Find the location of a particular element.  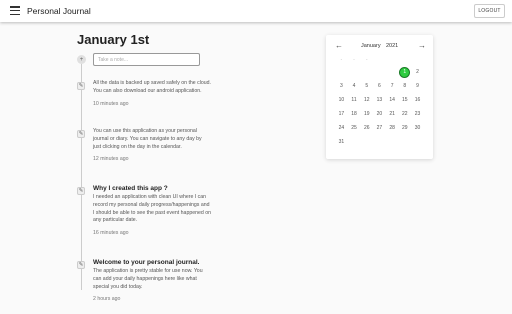

calendar-day: 3 is located at coordinates (341, 86).